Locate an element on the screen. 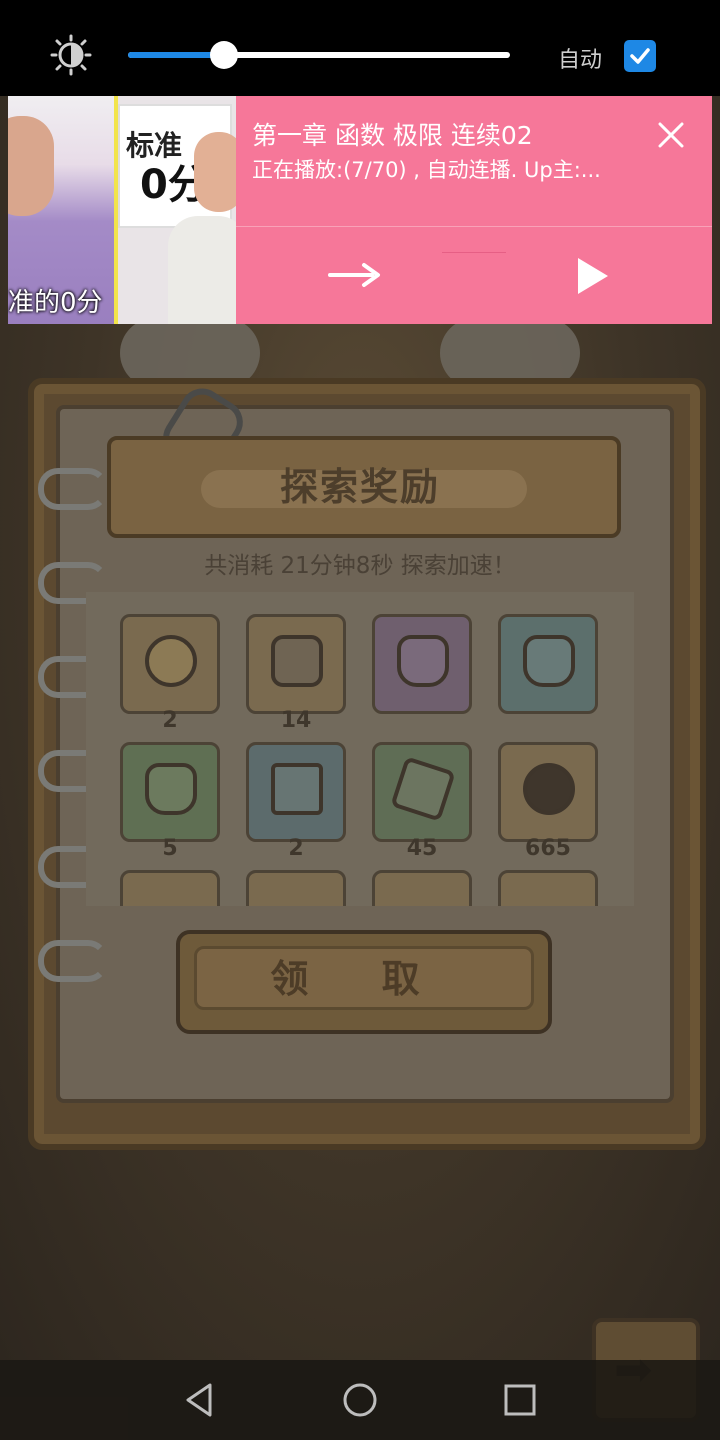 Image resolution: width=720 pixels, height=1440 pixels. reward-item-cyan-potion is located at coordinates (548, 664).